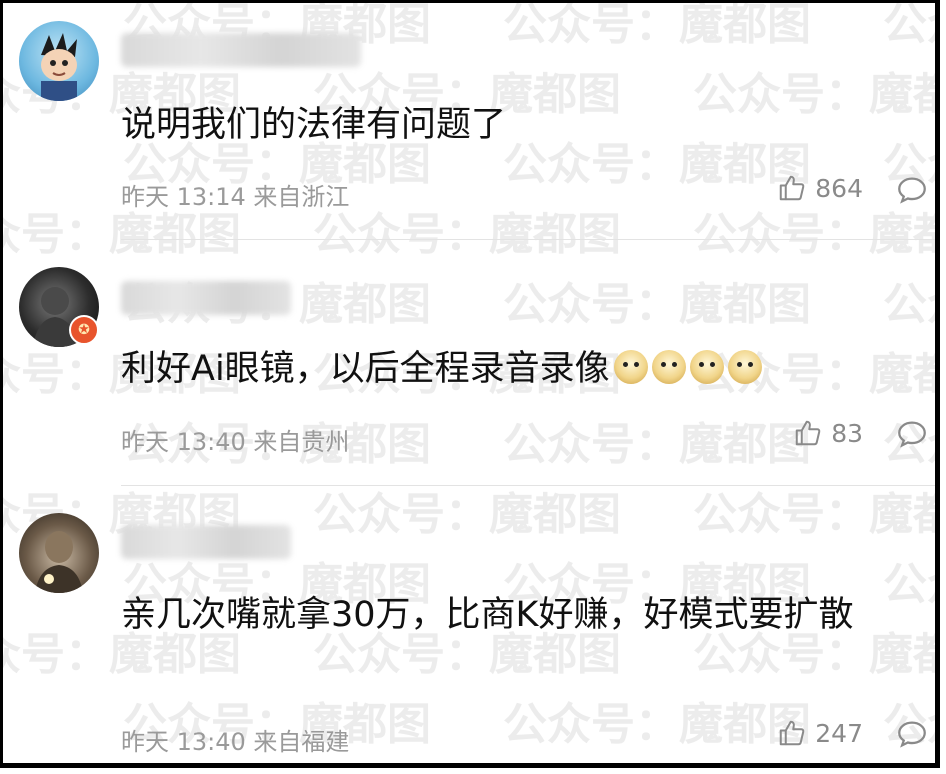 Image resolution: width=946 pixels, height=774 pixels. Describe the element at coordinates (839, 733) in the screenshot. I see `like-count: 247` at that location.